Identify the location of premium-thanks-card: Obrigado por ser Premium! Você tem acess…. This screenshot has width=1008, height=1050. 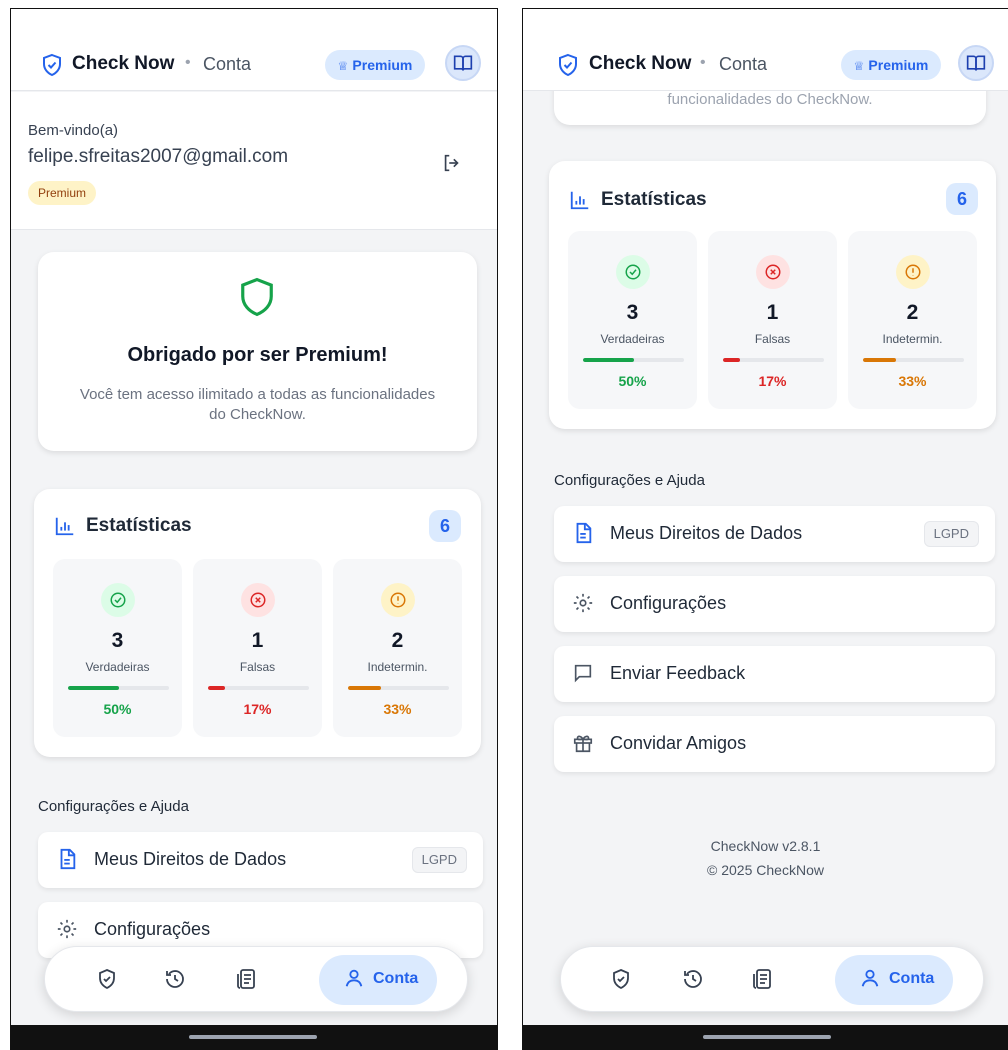
(257, 351).